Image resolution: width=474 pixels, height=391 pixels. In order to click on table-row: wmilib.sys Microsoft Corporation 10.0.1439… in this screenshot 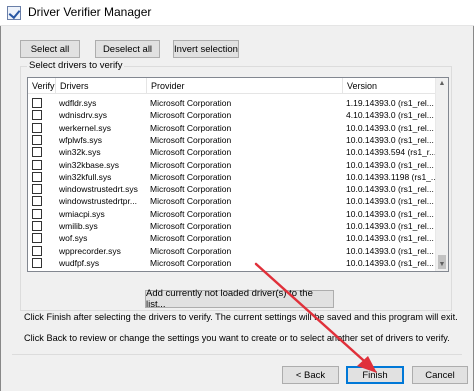, I will do `click(232, 226)`.